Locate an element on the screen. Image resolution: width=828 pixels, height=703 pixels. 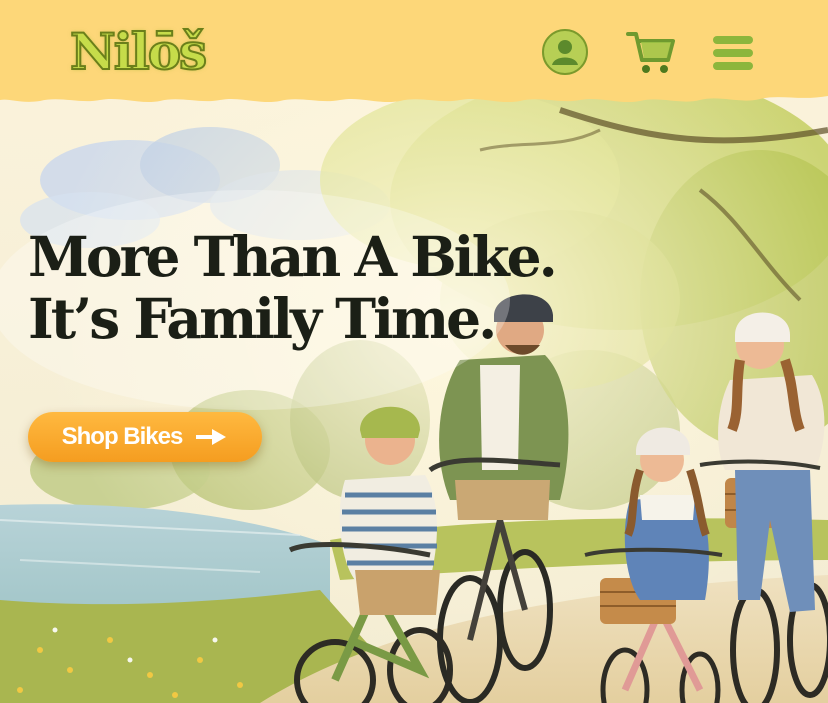
headline-line-2: It’s Family Time. is located at coordinates (262, 318).